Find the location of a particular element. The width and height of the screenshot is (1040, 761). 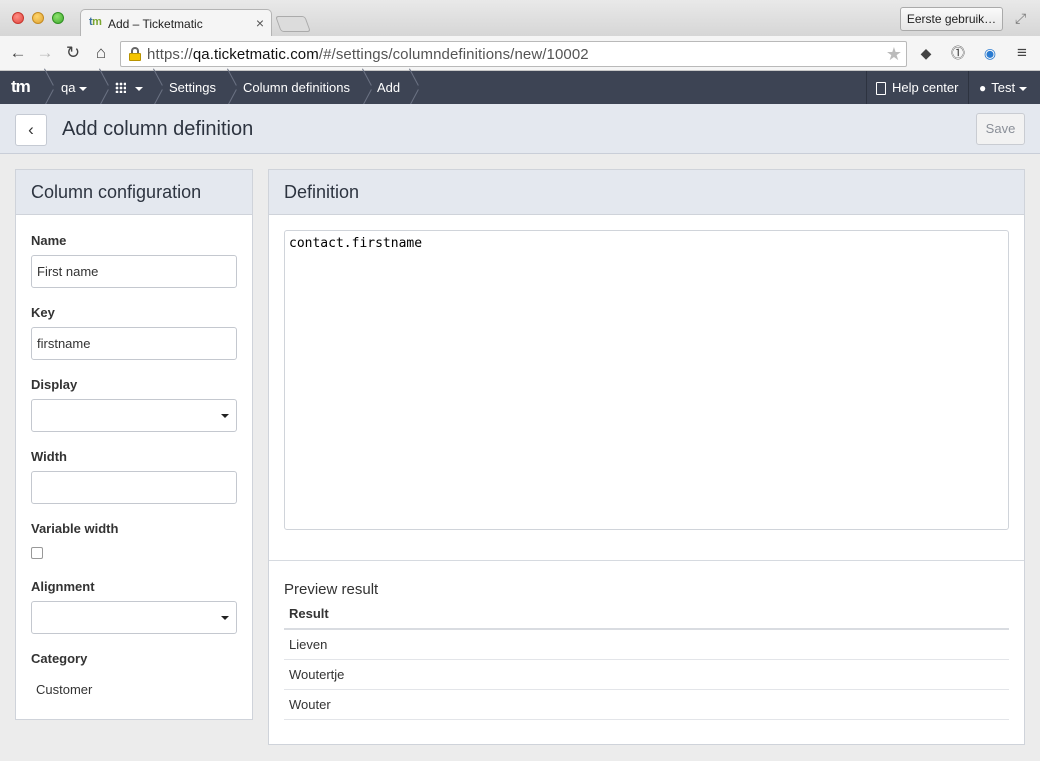

category-label: Category is located at coordinates (59, 658).